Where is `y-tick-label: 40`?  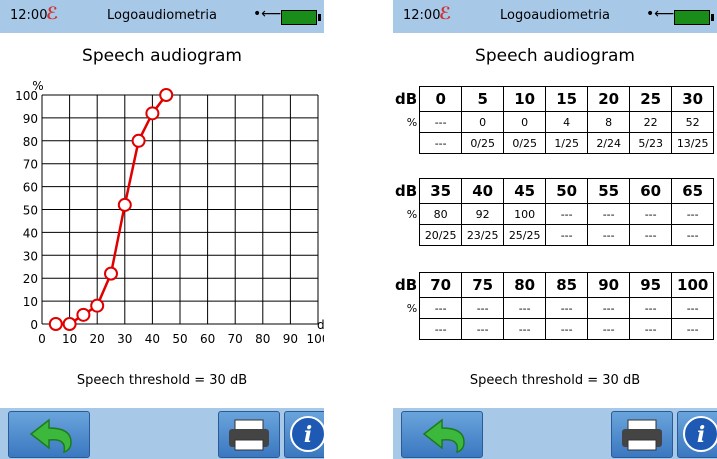
y-tick-label: 40 is located at coordinates (30, 233).